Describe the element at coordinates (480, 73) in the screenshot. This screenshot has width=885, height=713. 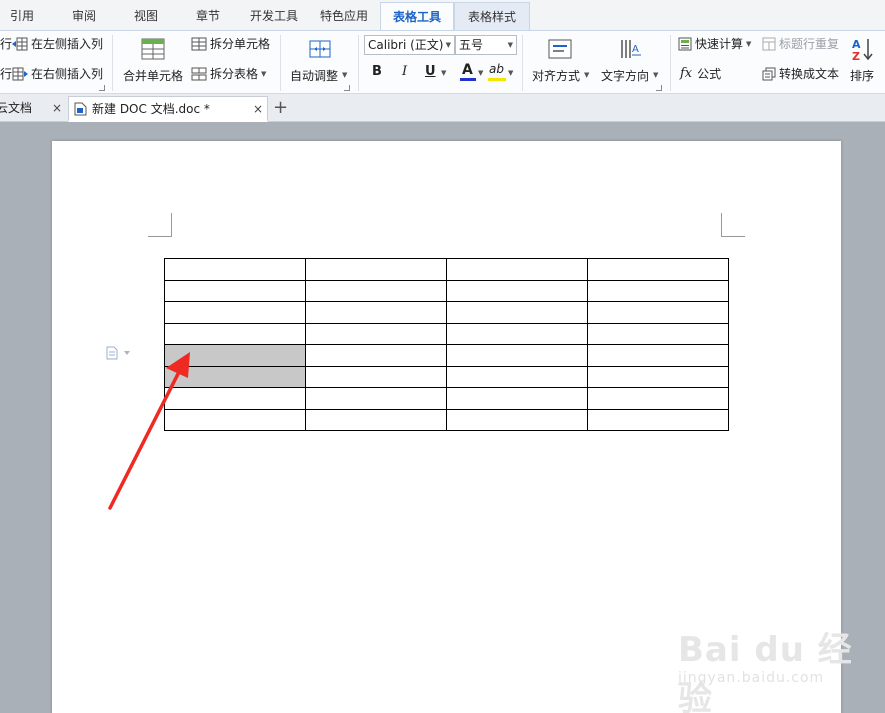
I see `font-color-dropdown-icon: ▼` at that location.